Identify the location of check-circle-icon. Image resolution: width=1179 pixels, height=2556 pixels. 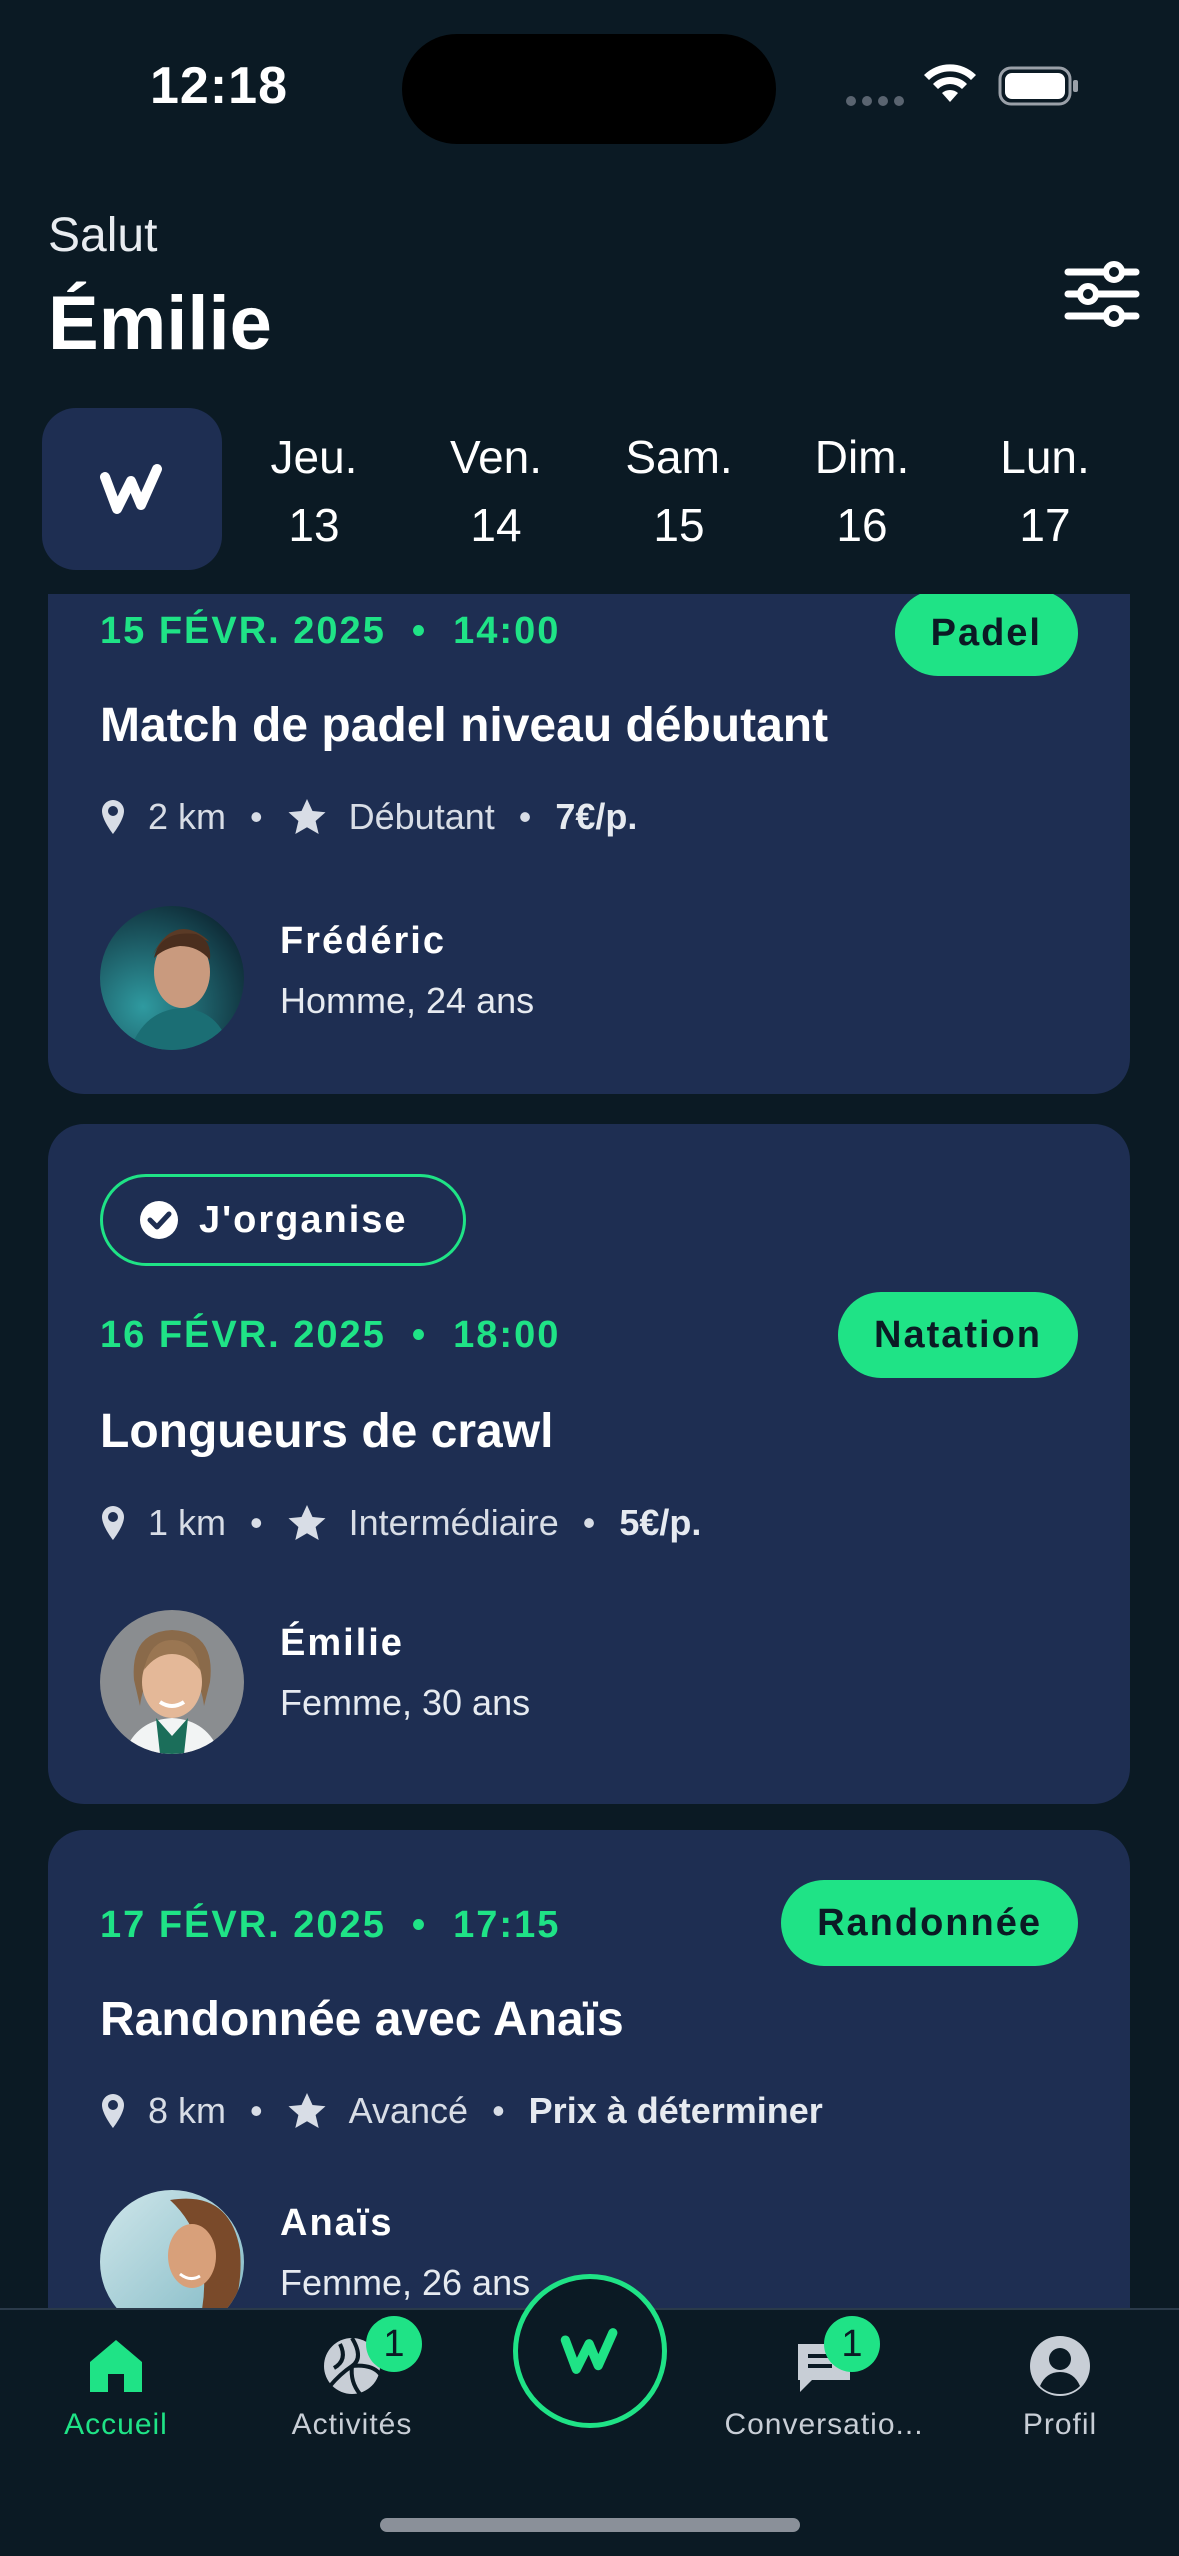
(159, 1220).